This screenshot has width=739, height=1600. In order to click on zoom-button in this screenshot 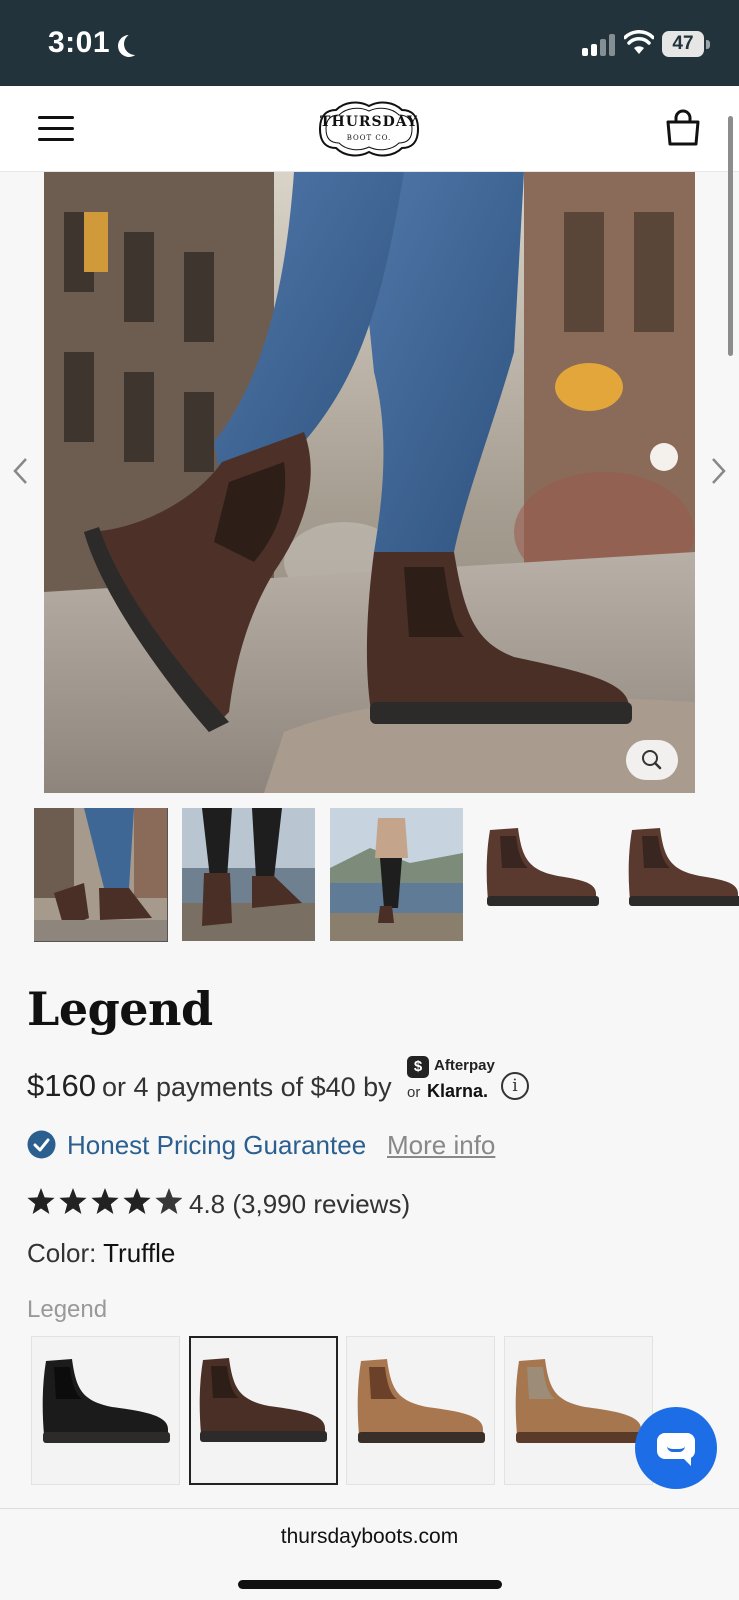, I will do `click(652, 760)`.